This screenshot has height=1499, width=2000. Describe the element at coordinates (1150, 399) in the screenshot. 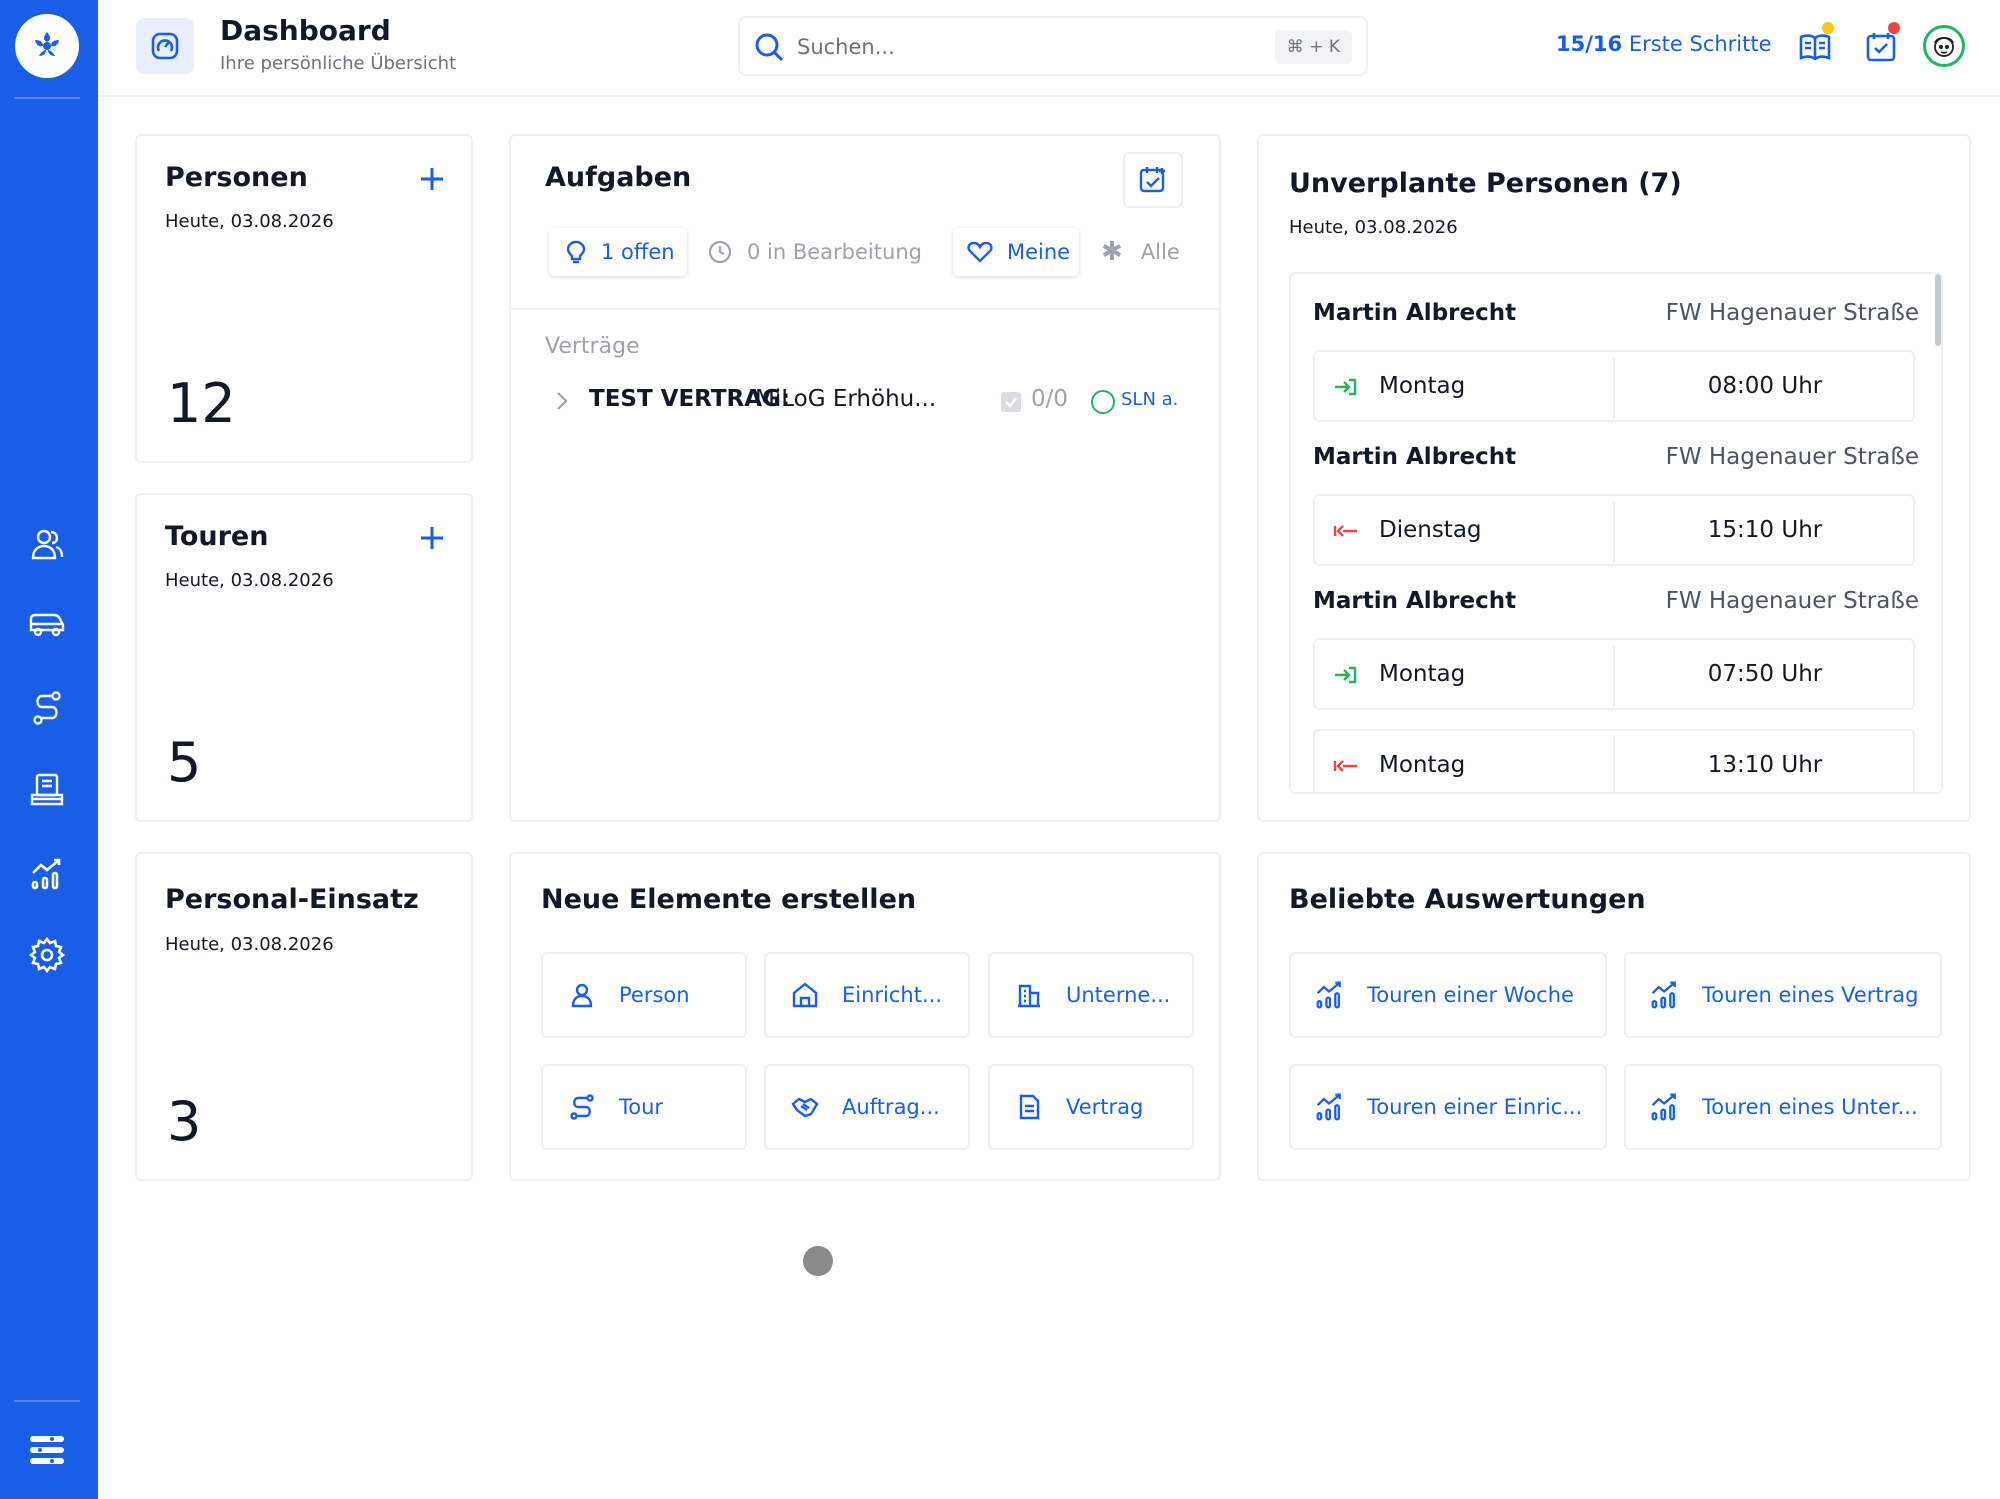

I see `assignee-tag: SLN a.` at that location.